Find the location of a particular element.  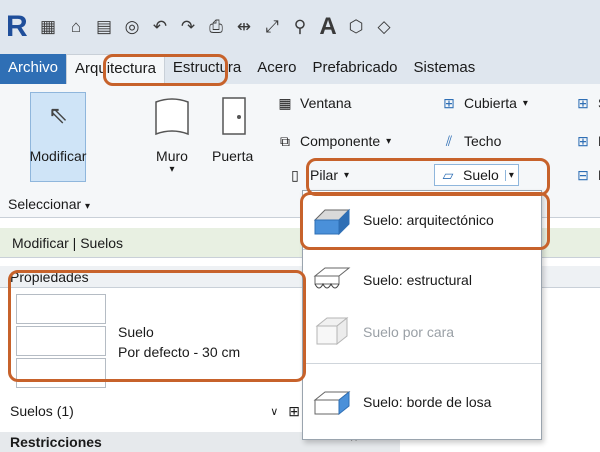

save-icon: ▤ is located at coordinates (104, 27).